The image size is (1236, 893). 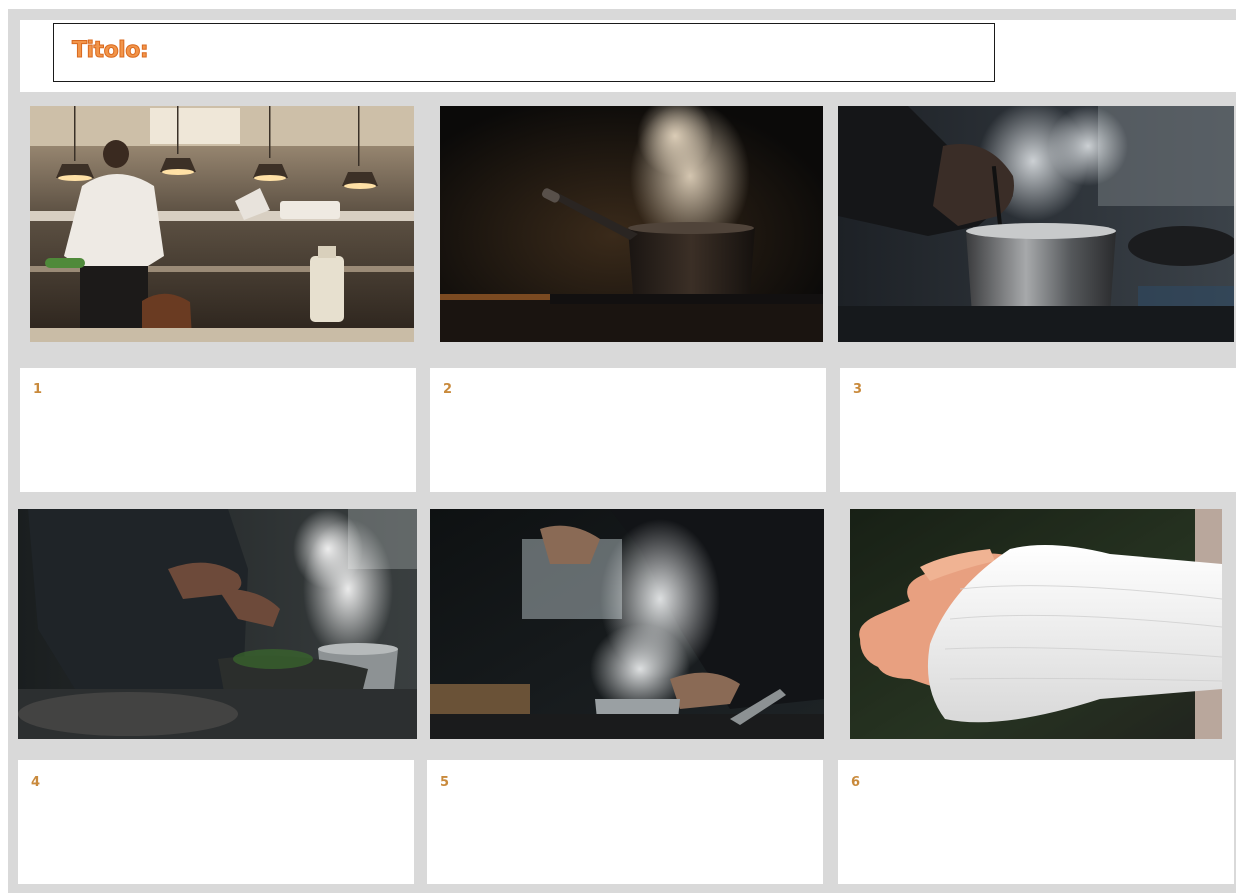 What do you see at coordinates (222, 224) in the screenshot?
I see `restaurant-kitchen-chef-photo` at bounding box center [222, 224].